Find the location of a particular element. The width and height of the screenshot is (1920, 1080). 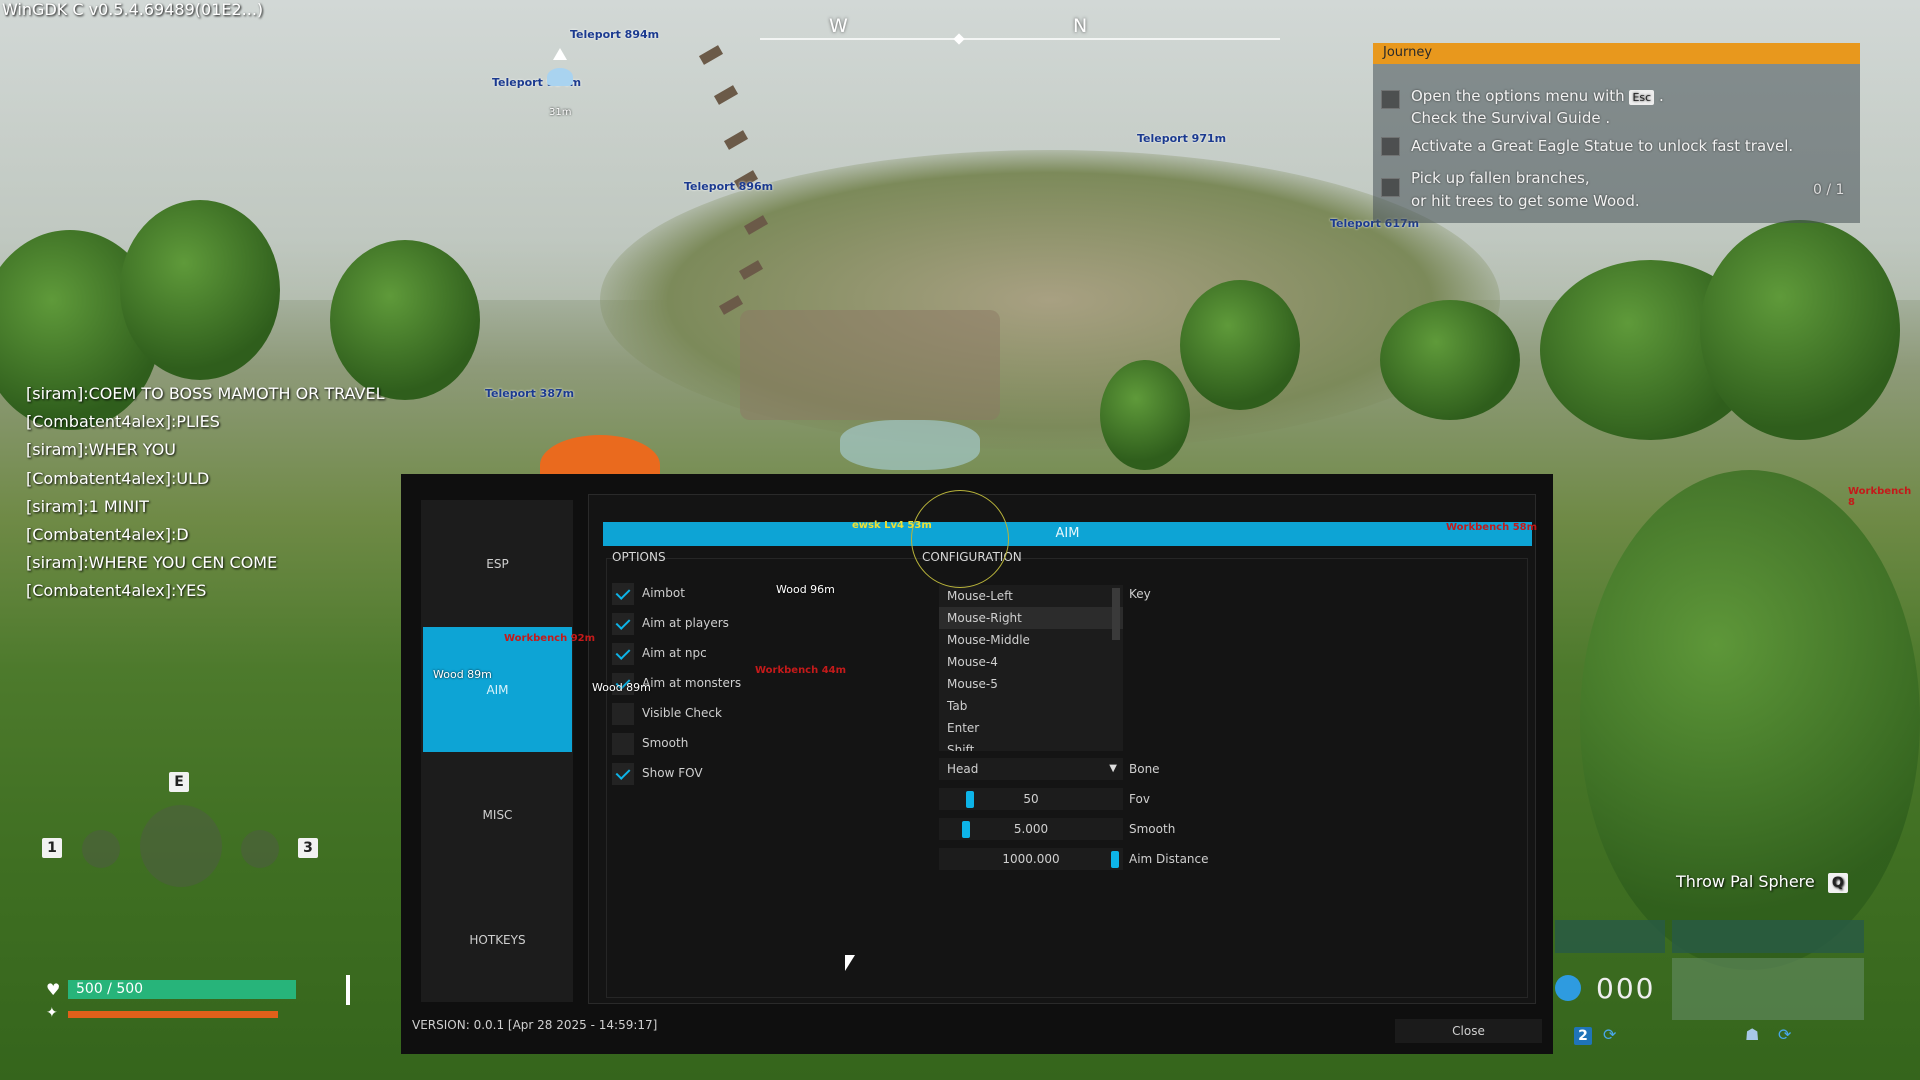

radial-wheel is located at coordinates (181, 846).